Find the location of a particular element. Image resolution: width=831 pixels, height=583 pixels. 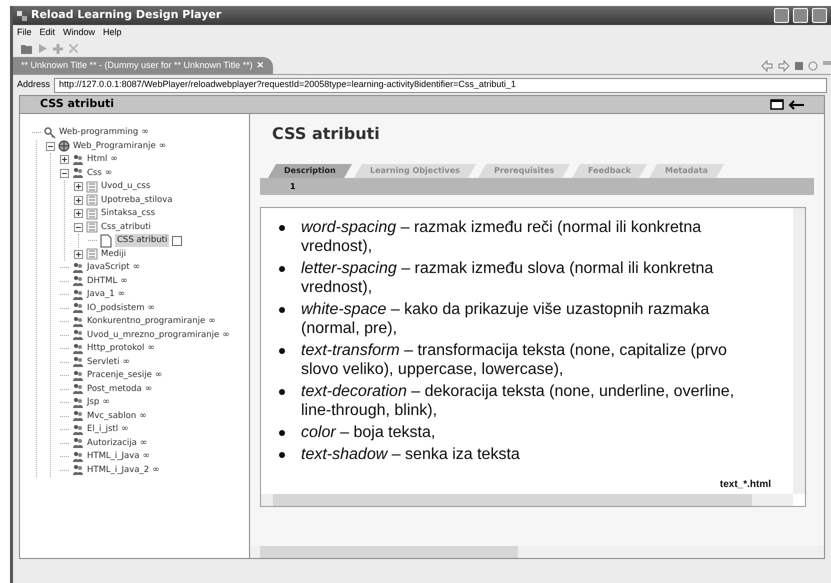

page-number: 1 is located at coordinates (293, 186).